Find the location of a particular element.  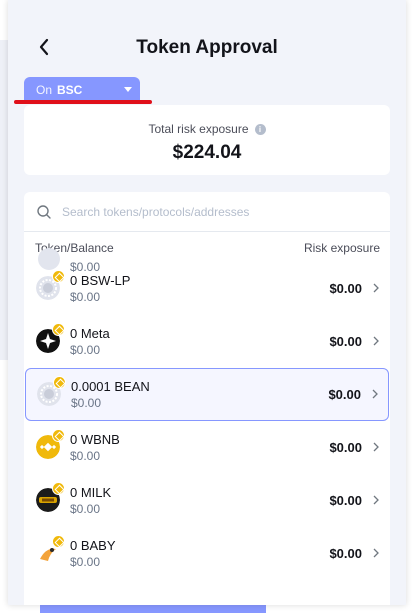

token-name: 0.0001 BEAN is located at coordinates (110, 386).